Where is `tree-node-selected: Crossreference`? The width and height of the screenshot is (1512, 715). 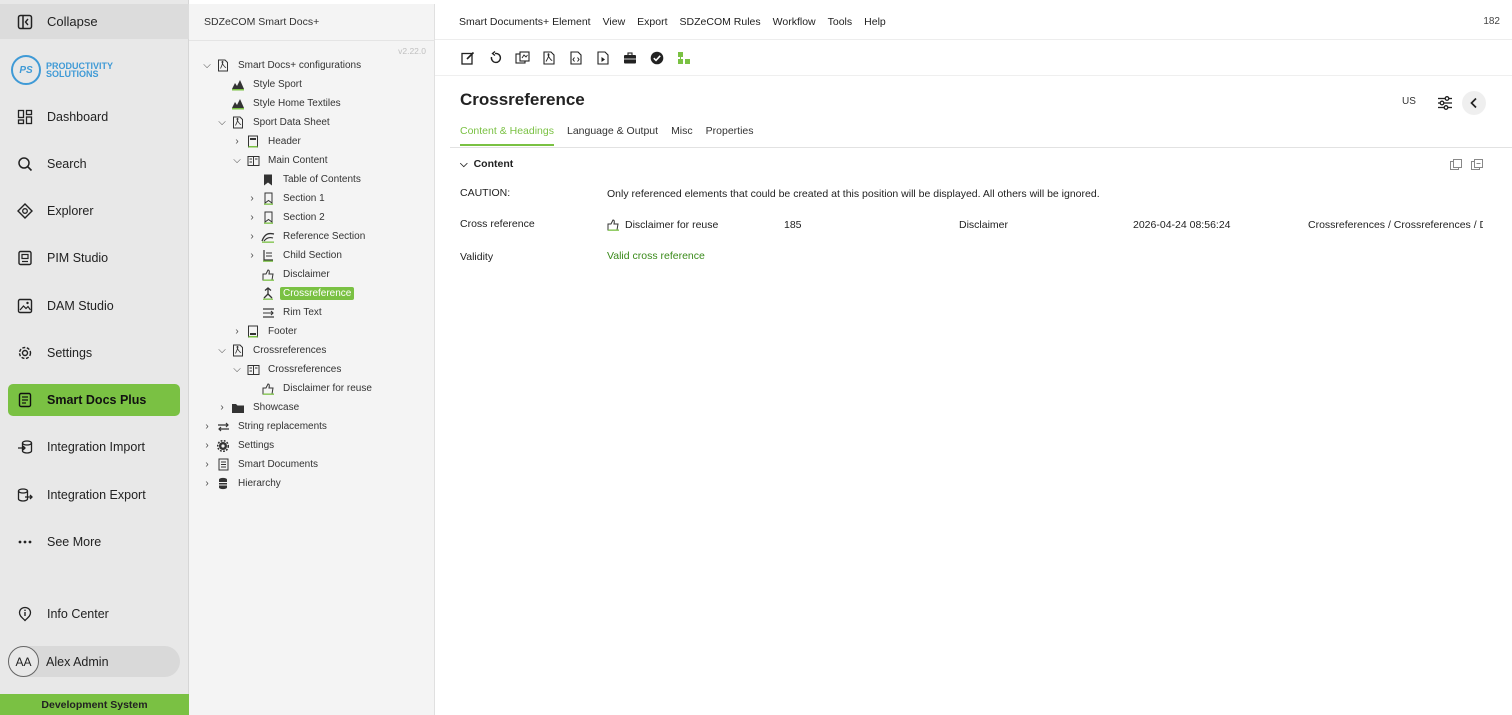 tree-node-selected: Crossreference is located at coordinates (308, 293).